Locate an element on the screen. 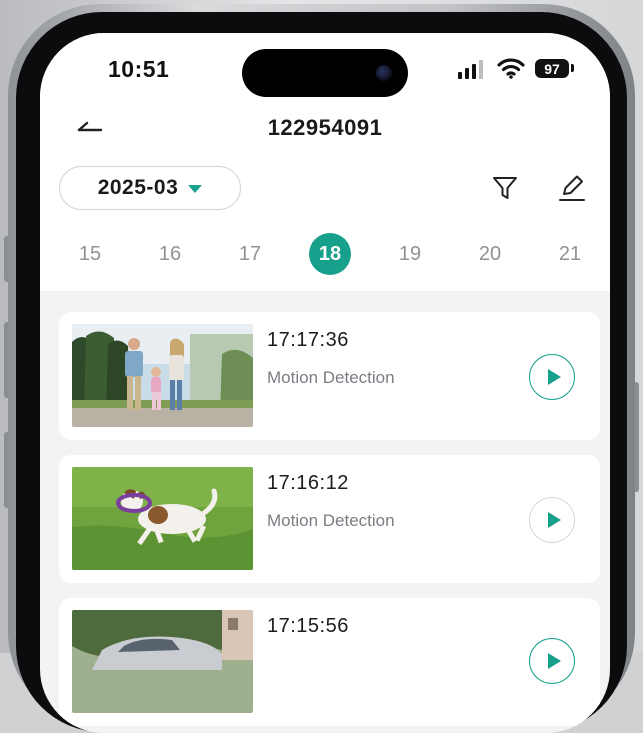 This screenshot has height=733, width=643. edit-pencil-icon is located at coordinates (572, 188).